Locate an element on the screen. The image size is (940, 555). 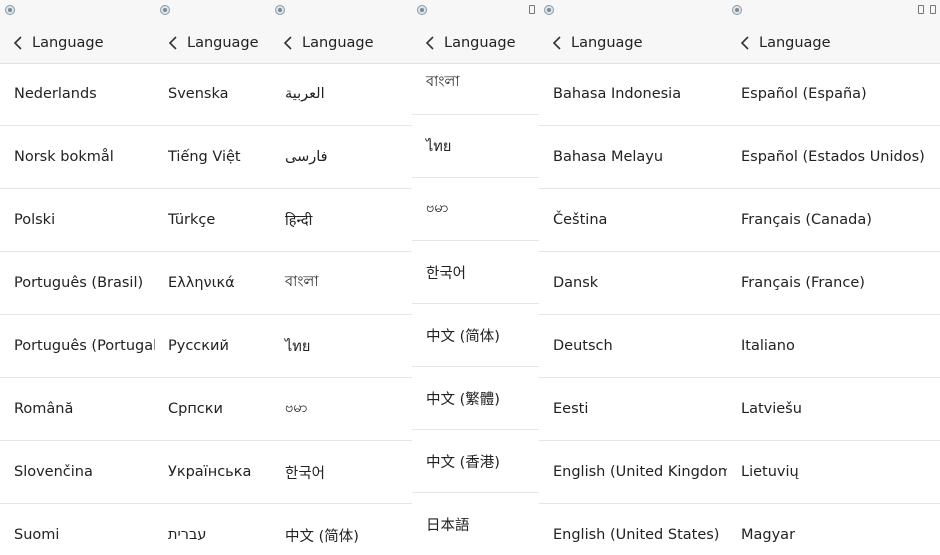
language-option: Српски is located at coordinates (212, 409).